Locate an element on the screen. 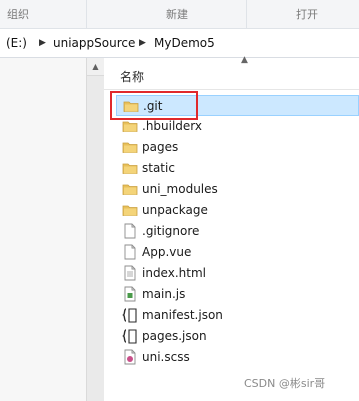 The height and width of the screenshot is (401, 359). file-name: main.js is located at coordinates (164, 294).